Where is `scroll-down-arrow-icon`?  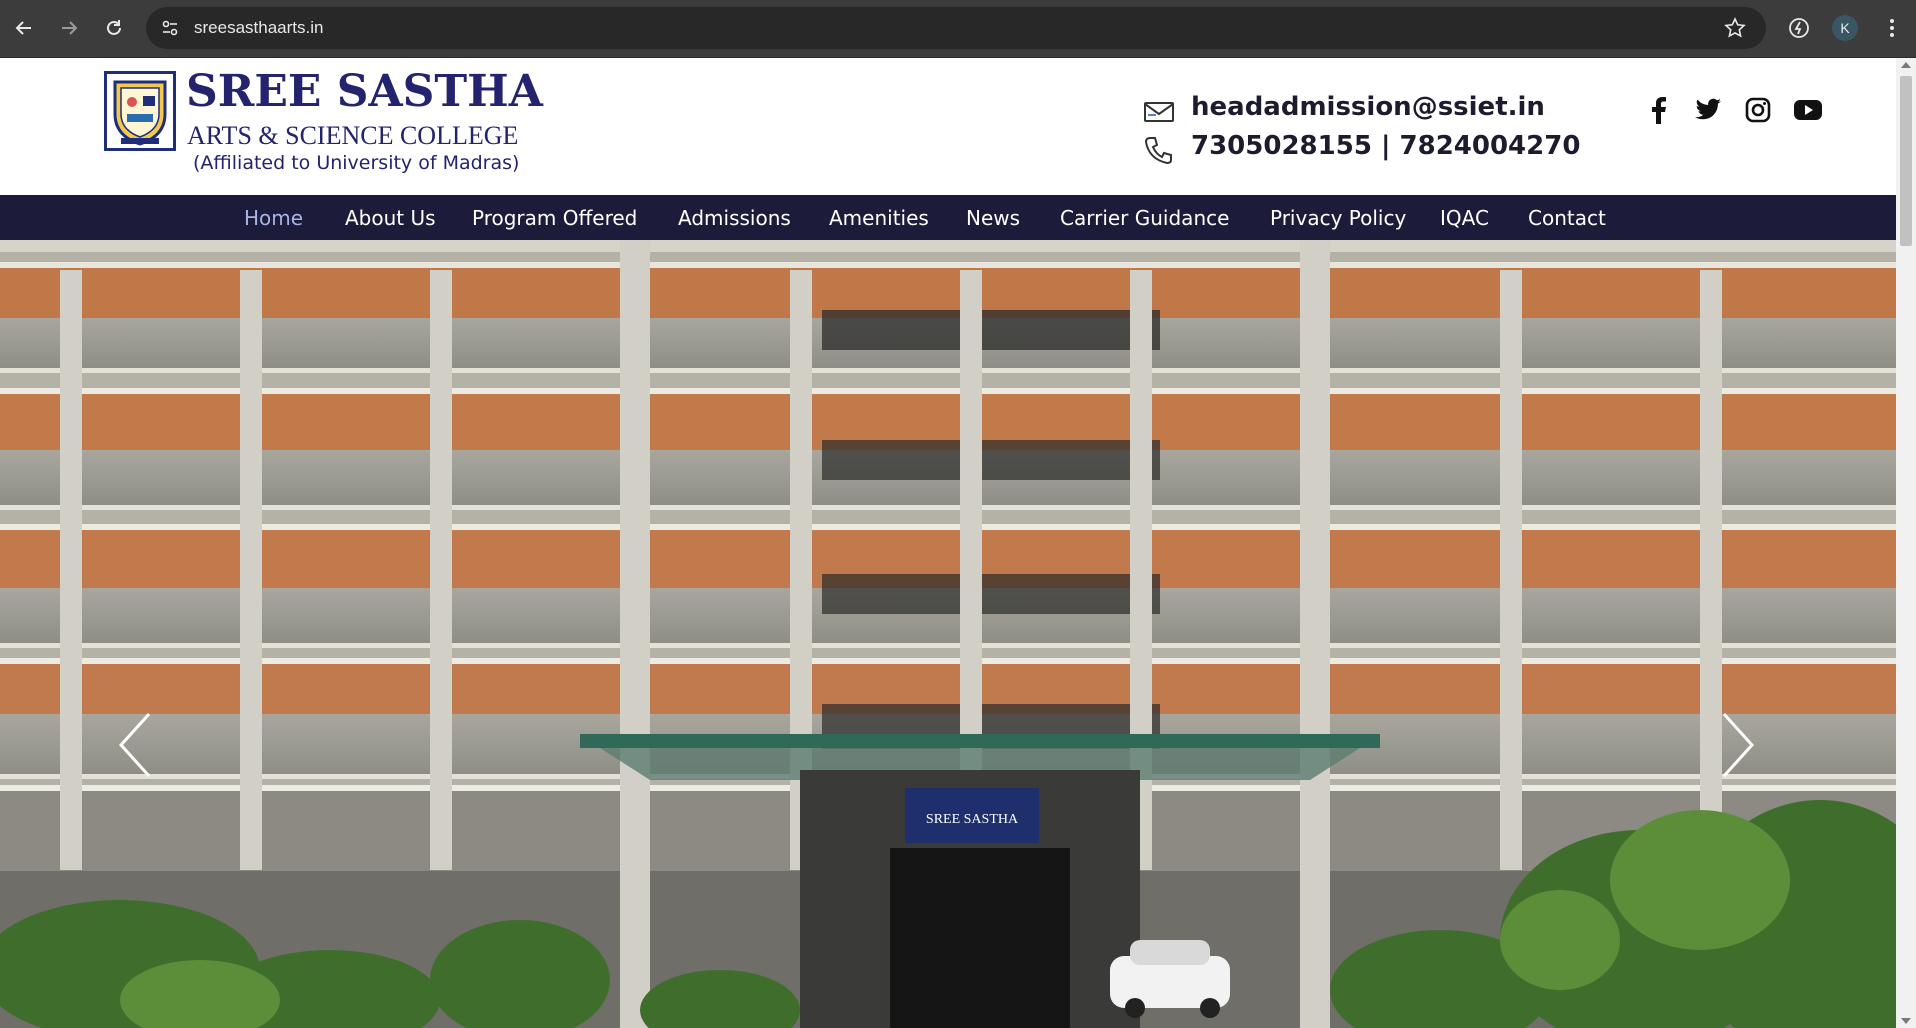 scroll-down-arrow-icon is located at coordinates (1906, 1021).